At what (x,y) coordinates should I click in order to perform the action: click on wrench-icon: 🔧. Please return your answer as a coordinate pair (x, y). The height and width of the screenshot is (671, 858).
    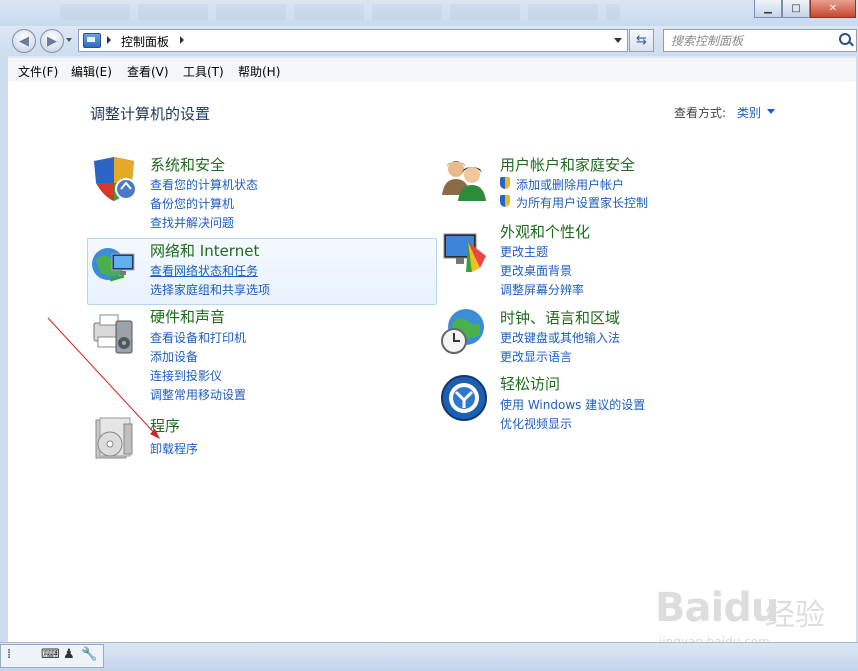
    Looking at the image, I should click on (89, 654).